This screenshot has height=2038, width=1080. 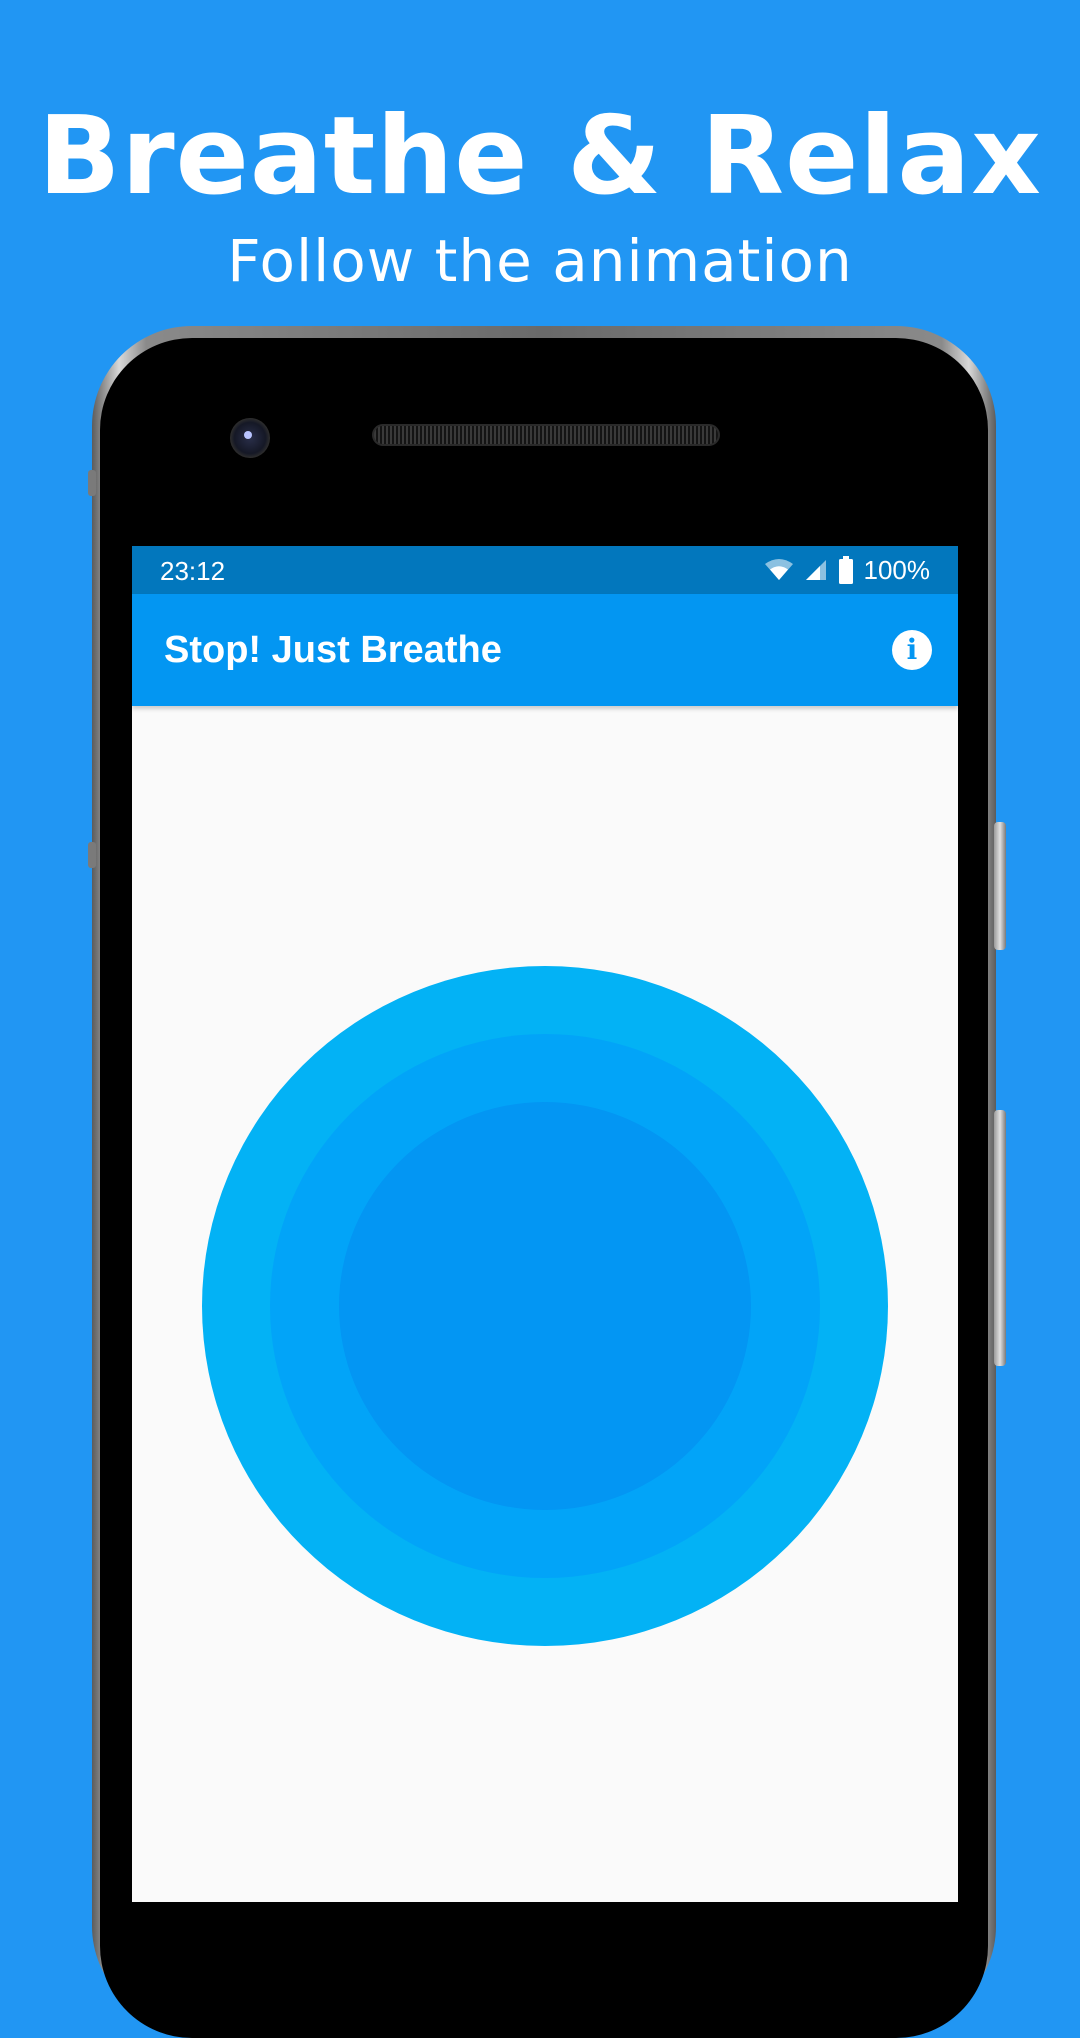 What do you see at coordinates (333, 650) in the screenshot?
I see `app-title: Stop! Just Breathe` at bounding box center [333, 650].